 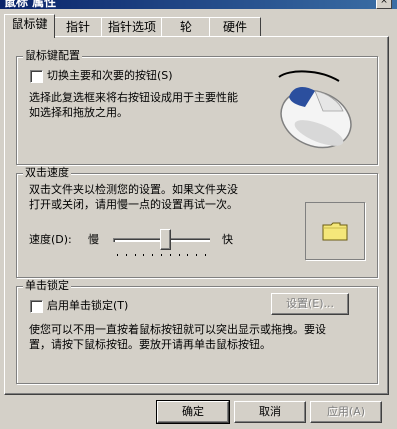 I want to click on switch-buttons-checkbox, so click(x=36, y=76).